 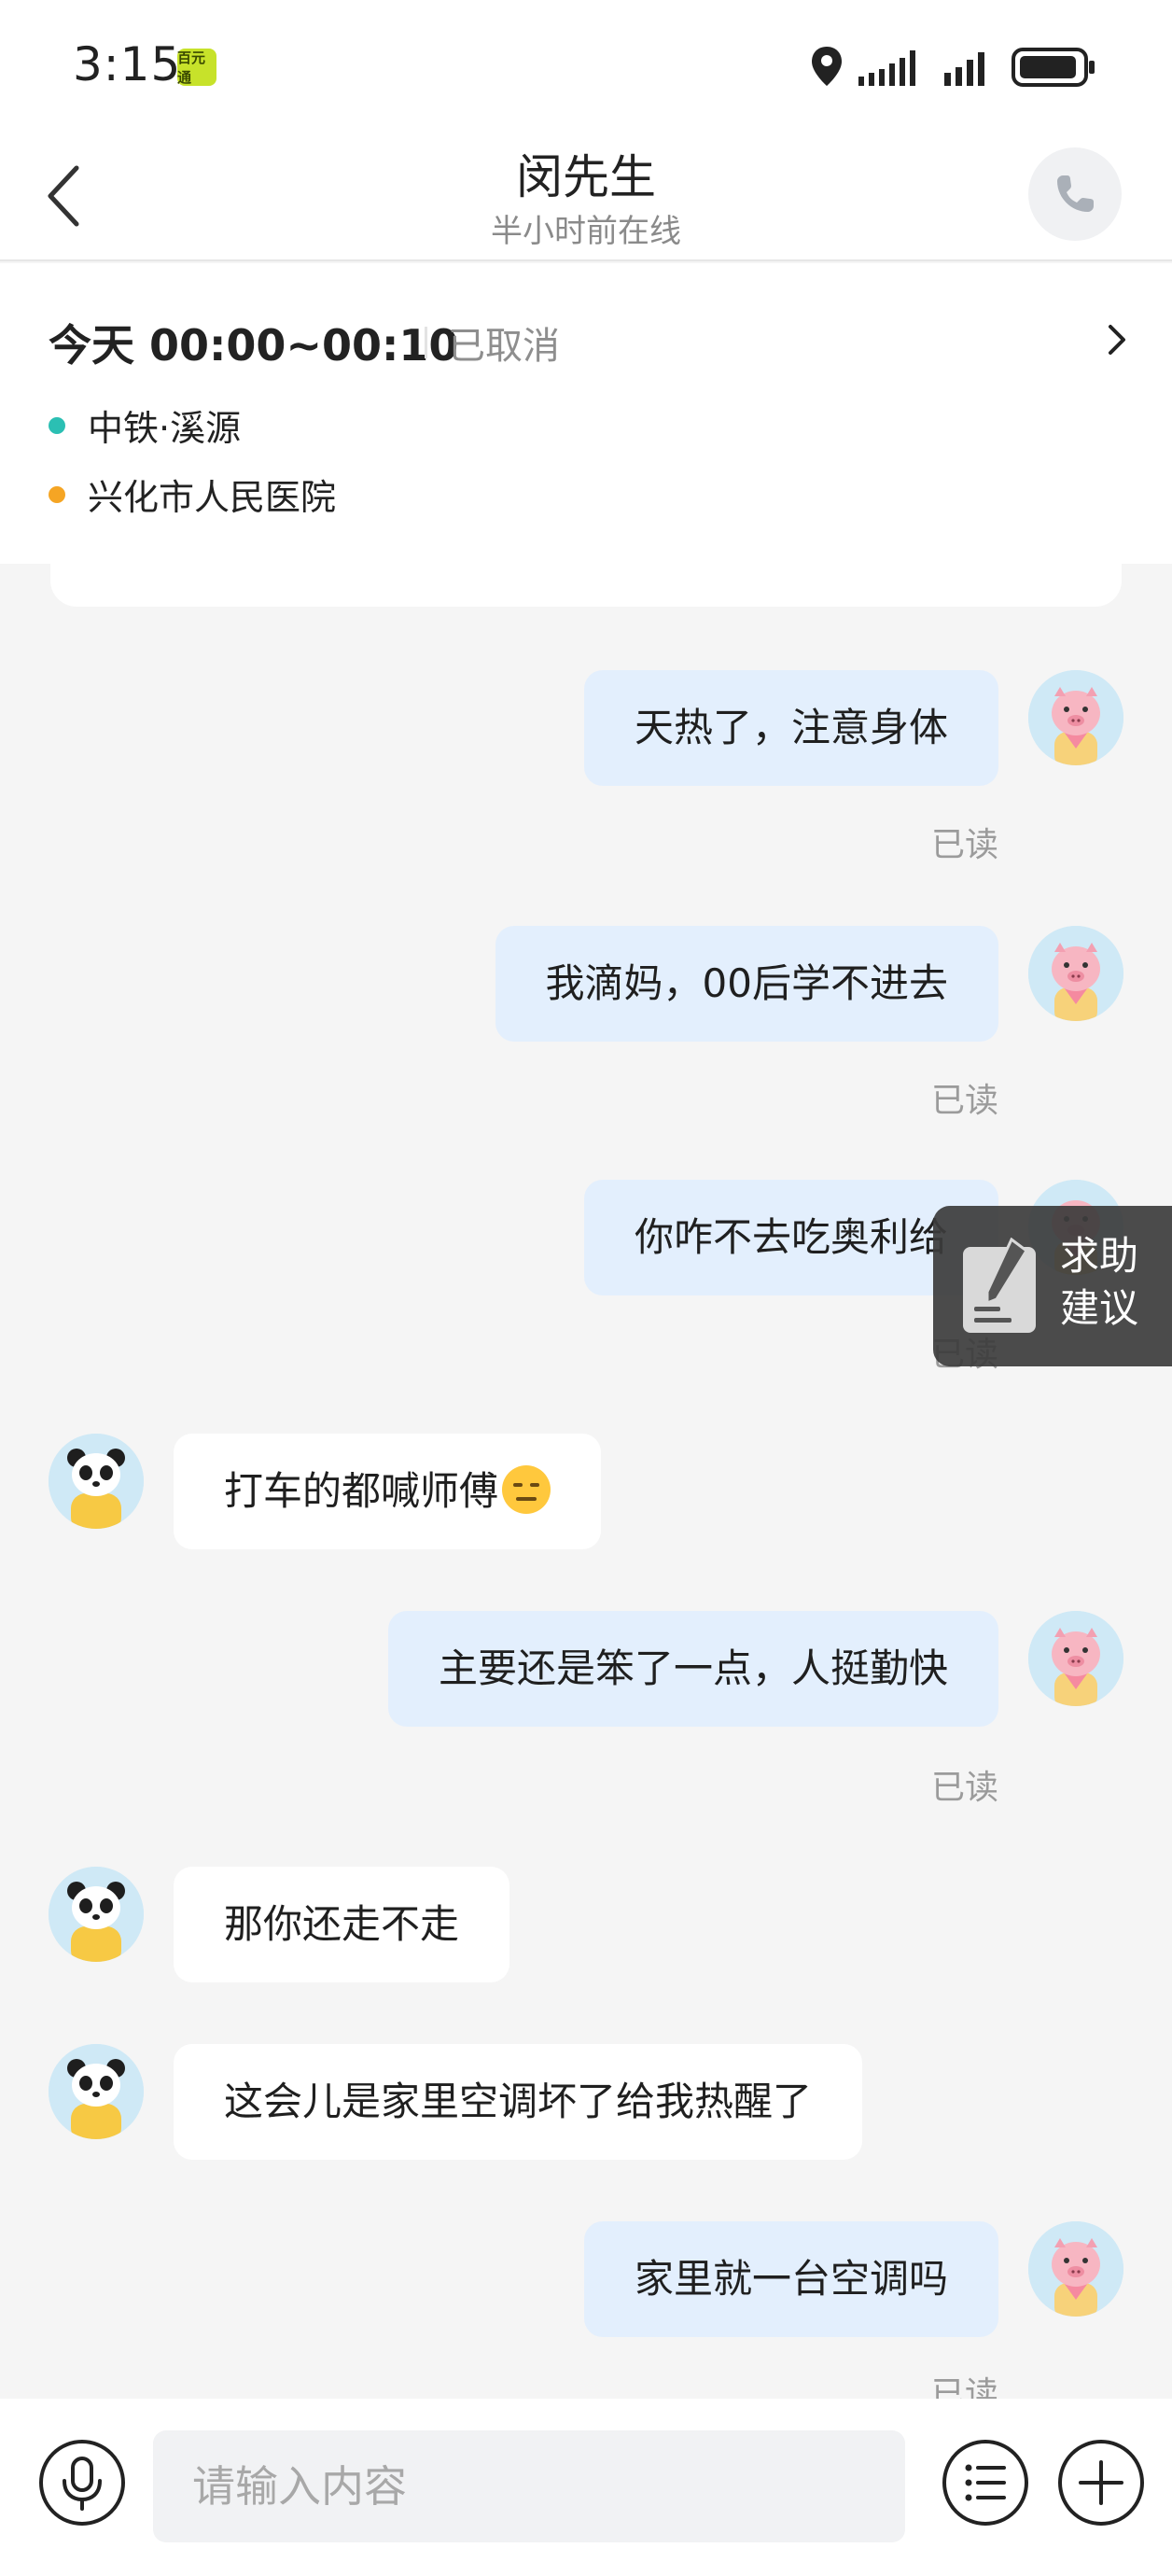 I want to click on trip-time: 今天 00:00~00:10, so click(x=254, y=345).